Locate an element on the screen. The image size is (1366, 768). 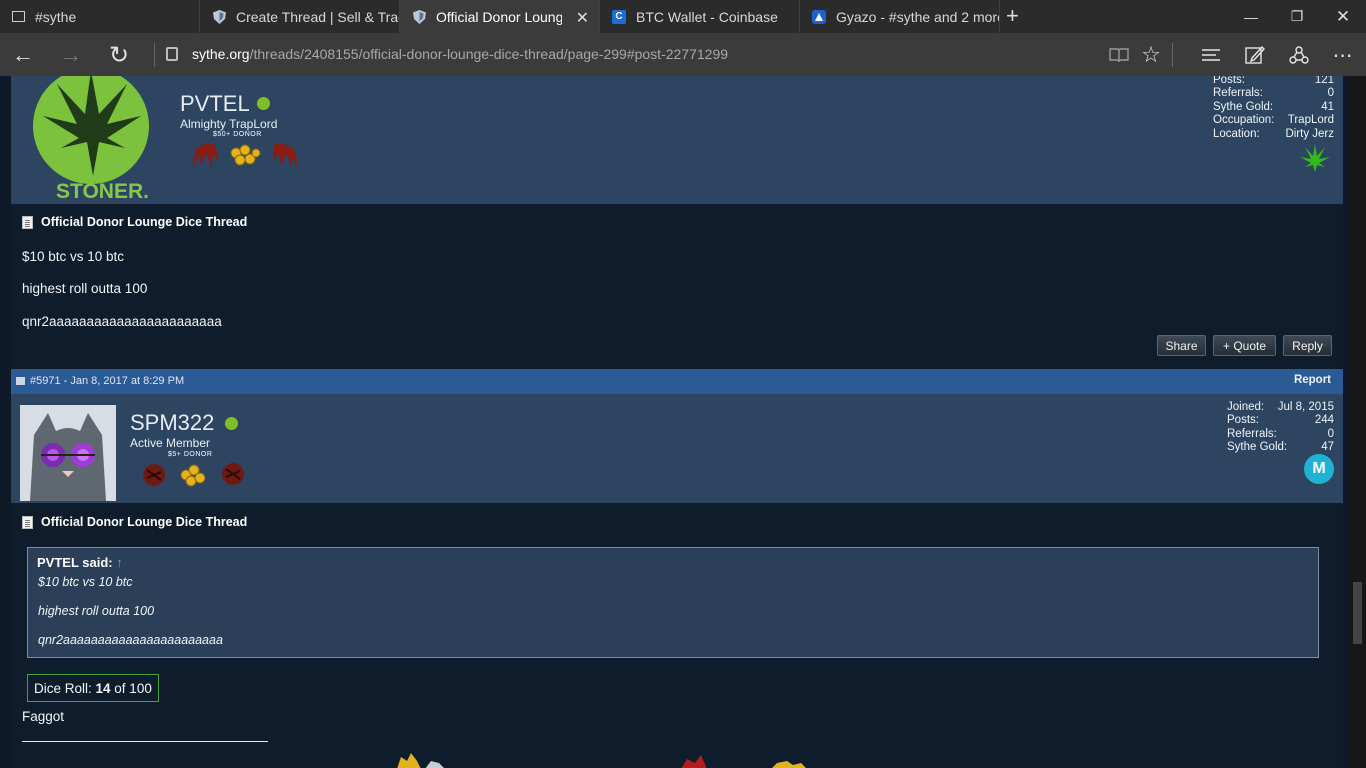
tab-label: Official Donor Lounge D is located at coordinates (499, 16).